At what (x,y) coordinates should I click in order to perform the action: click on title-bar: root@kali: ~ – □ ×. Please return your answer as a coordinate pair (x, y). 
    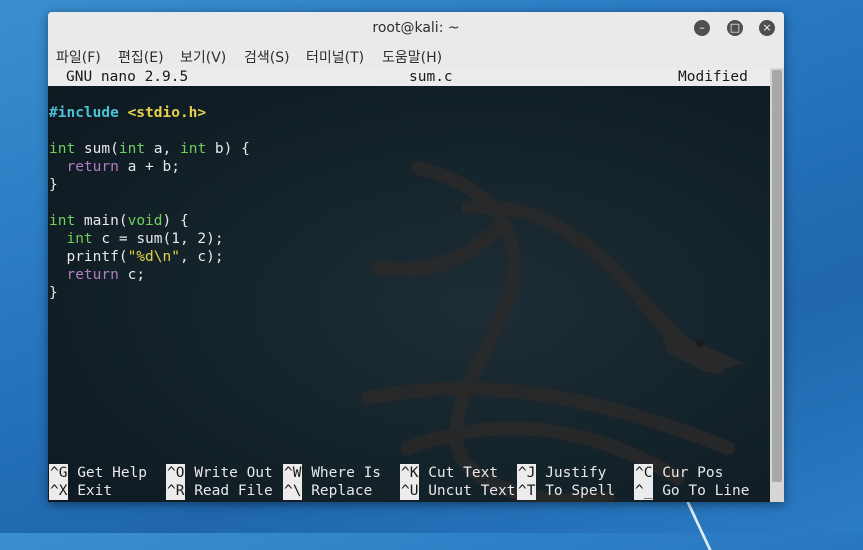
    Looking at the image, I should click on (416, 28).